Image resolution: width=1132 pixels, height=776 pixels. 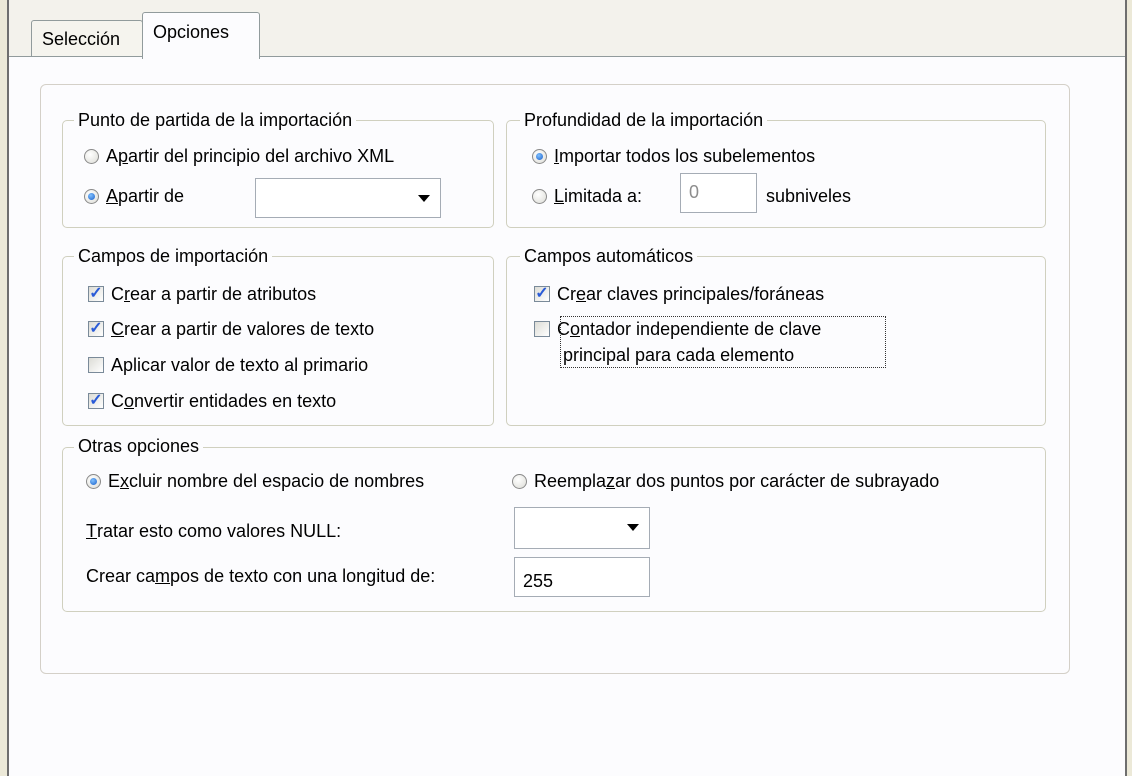 I want to click on focus-rectangle, so click(x=723, y=342).